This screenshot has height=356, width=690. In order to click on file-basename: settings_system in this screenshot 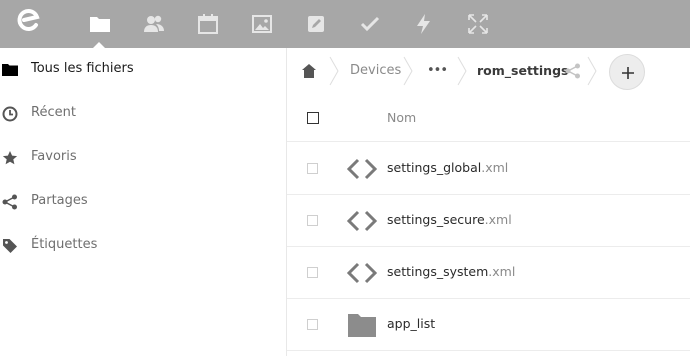, I will do `click(438, 271)`.